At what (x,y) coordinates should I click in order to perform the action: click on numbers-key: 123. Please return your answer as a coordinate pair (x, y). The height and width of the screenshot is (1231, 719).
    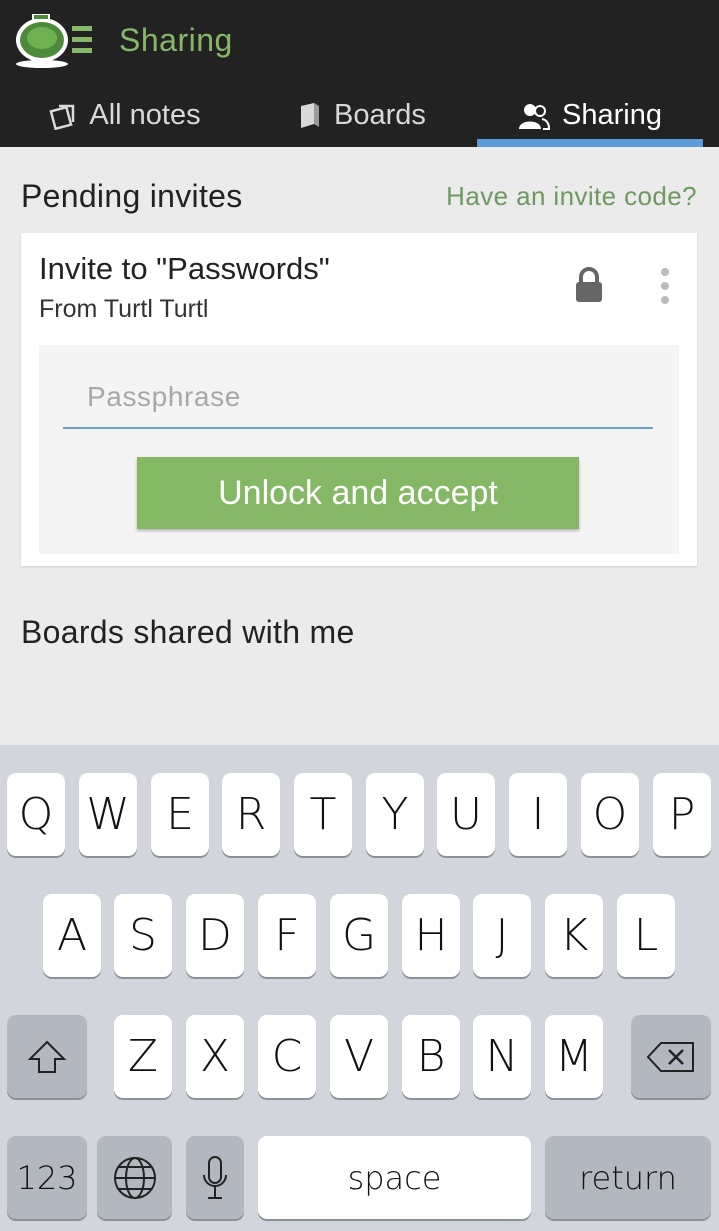
    Looking at the image, I should click on (47, 1177).